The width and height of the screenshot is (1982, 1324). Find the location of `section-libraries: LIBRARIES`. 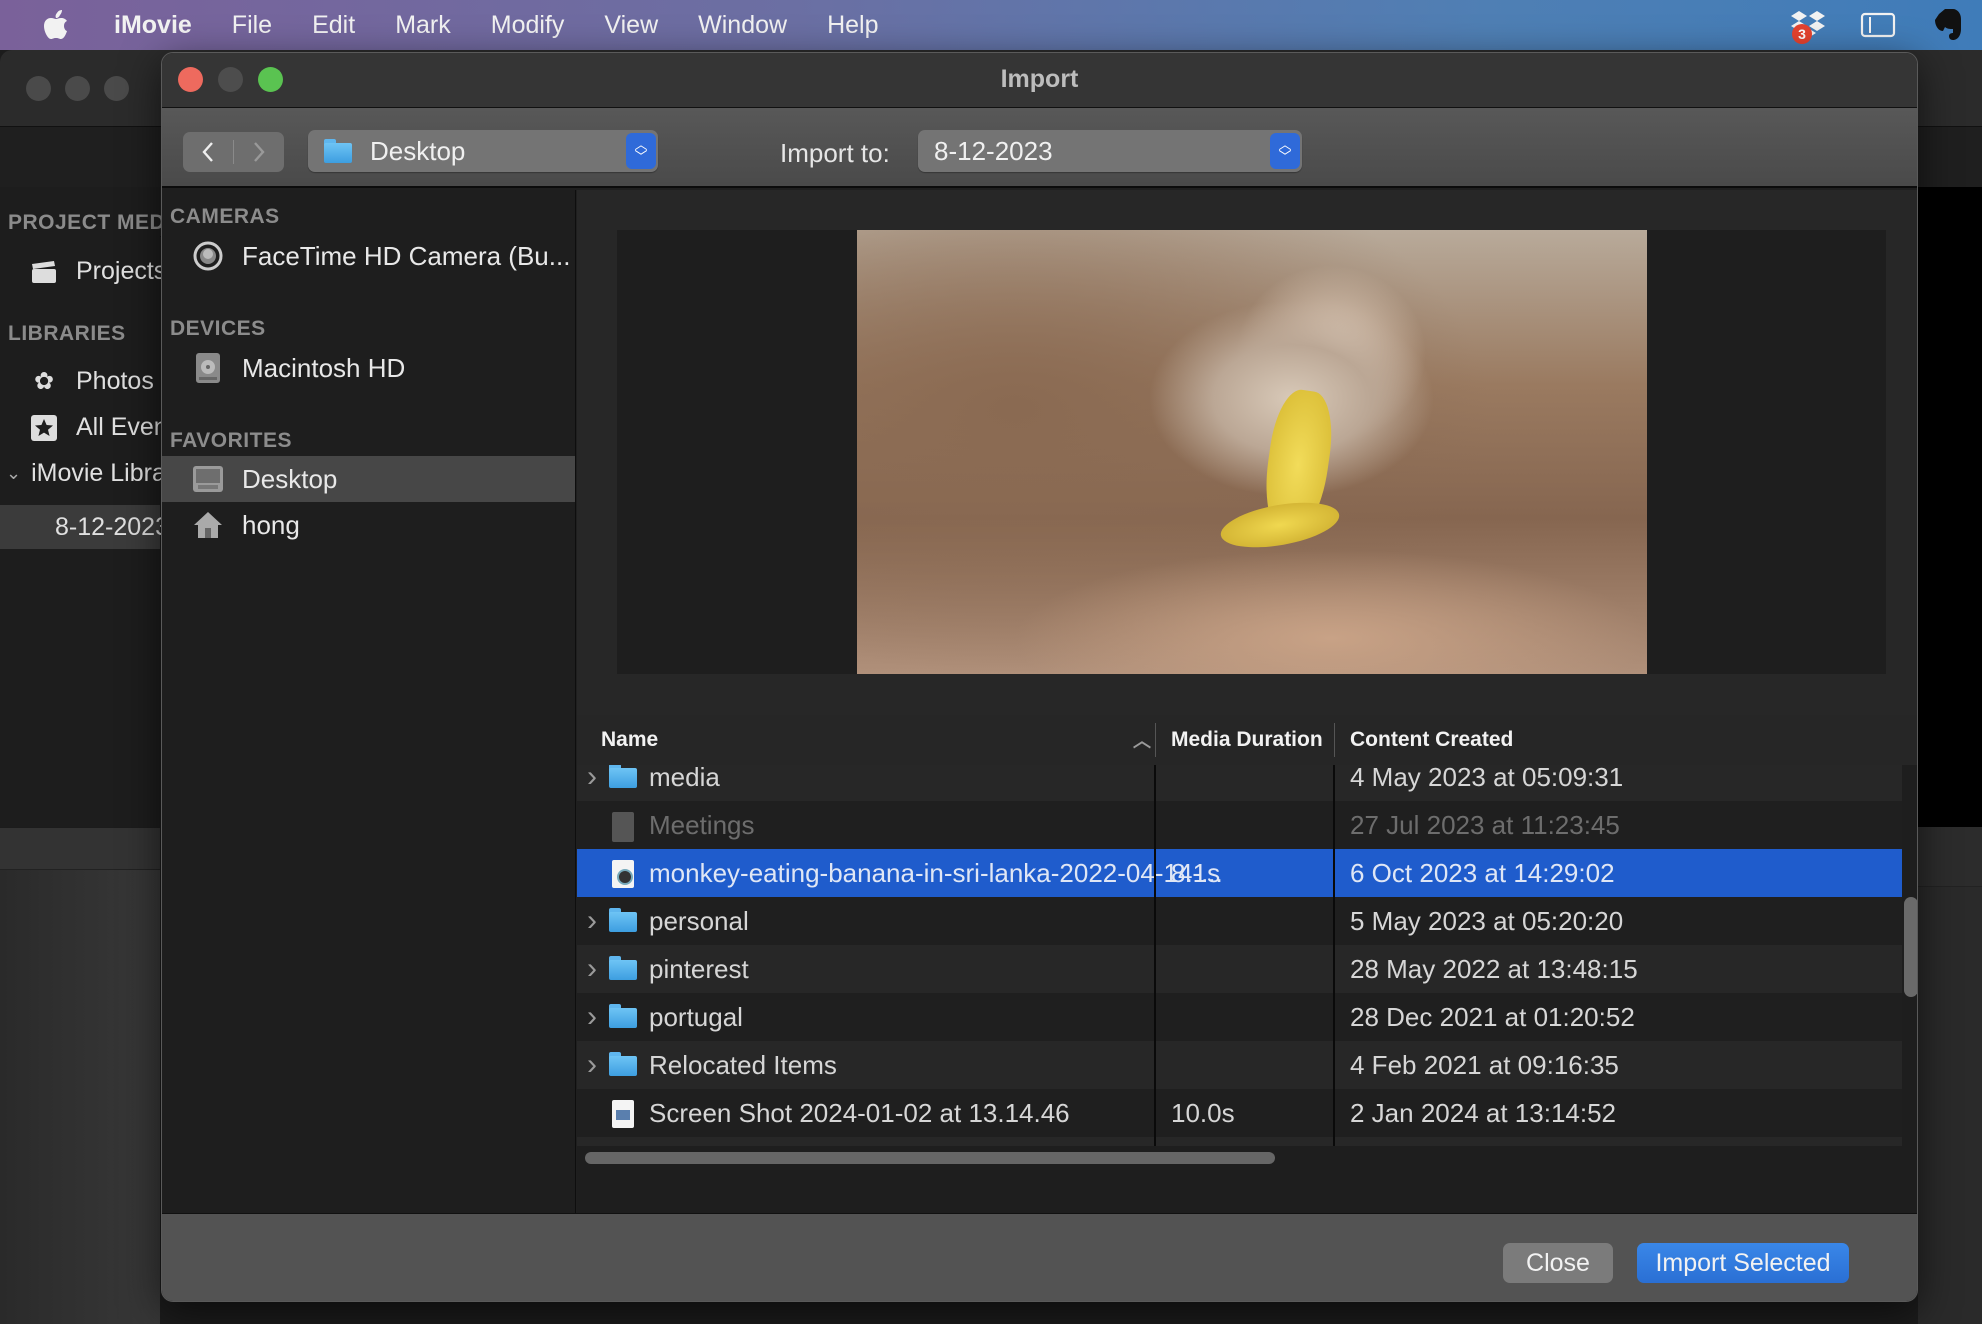

section-libraries: LIBRARIES is located at coordinates (67, 333).